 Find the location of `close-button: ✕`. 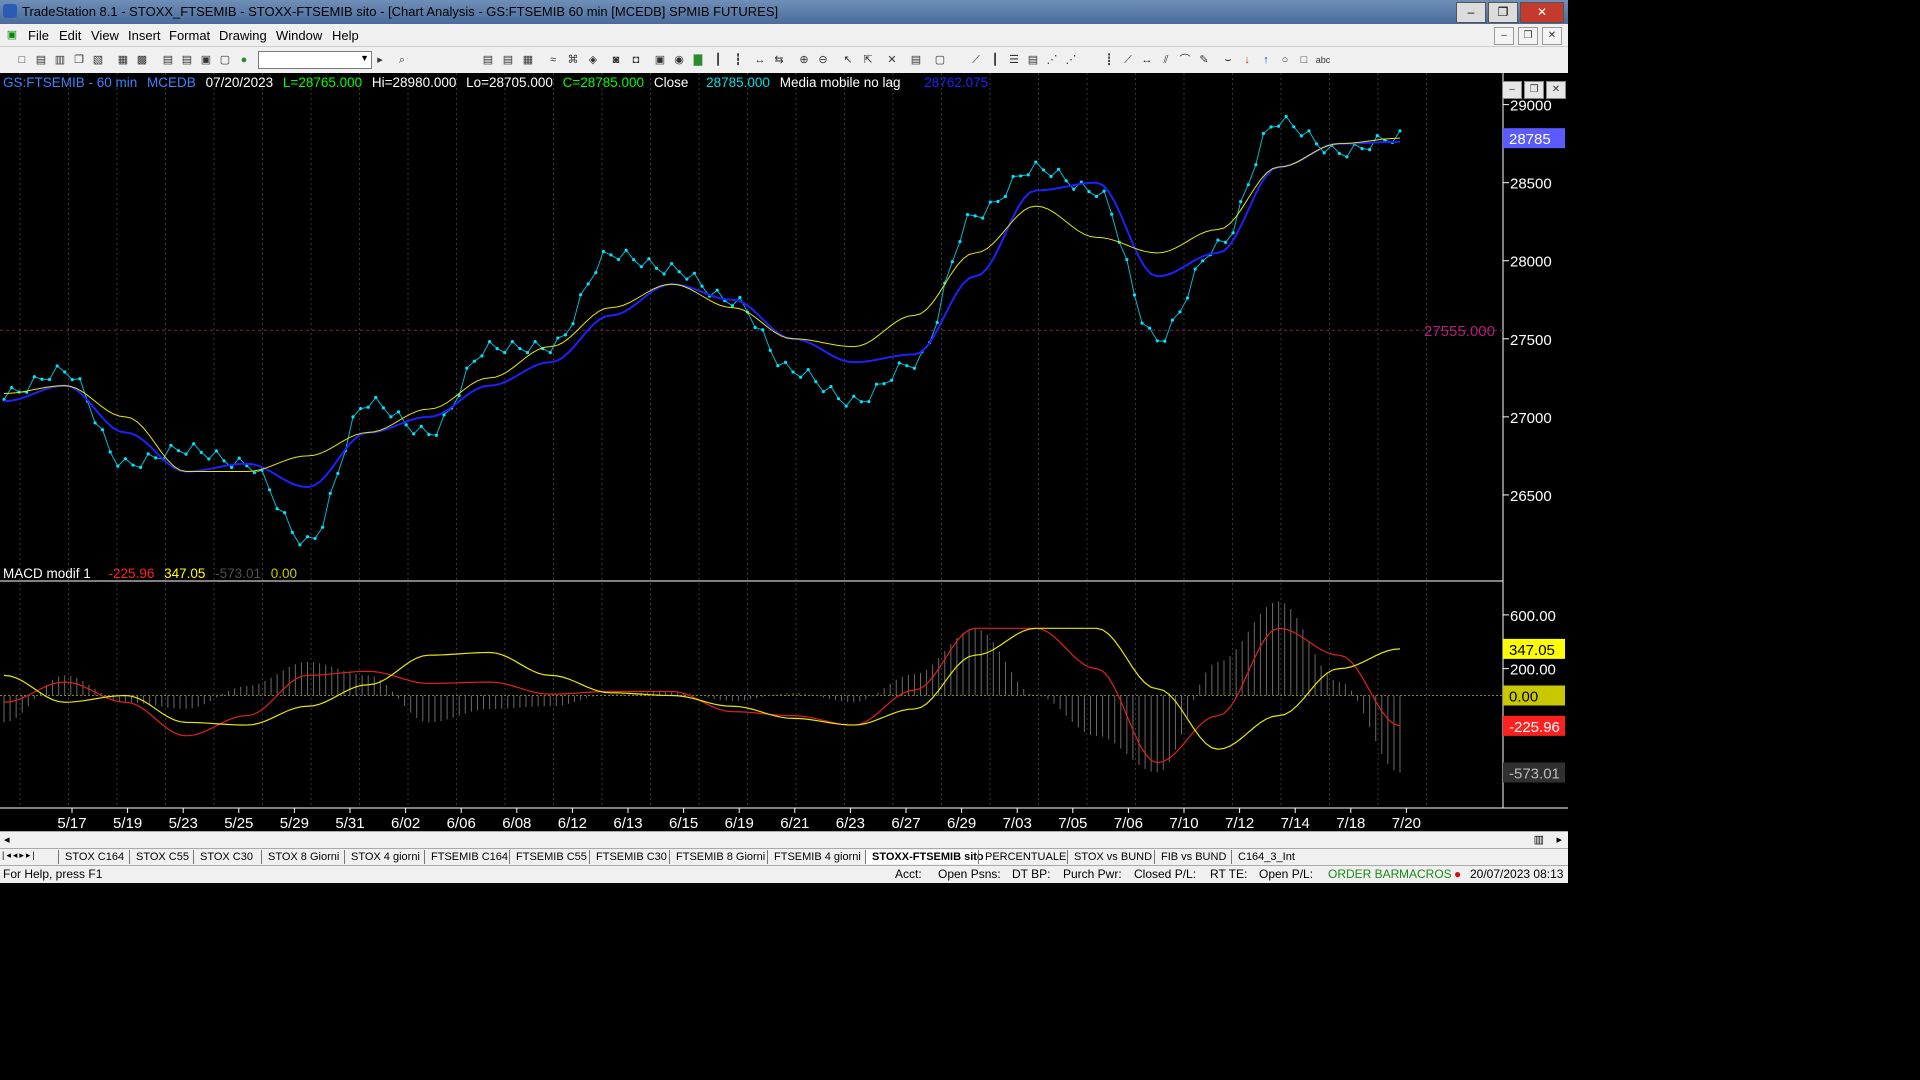

close-button: ✕ is located at coordinates (1542, 12).